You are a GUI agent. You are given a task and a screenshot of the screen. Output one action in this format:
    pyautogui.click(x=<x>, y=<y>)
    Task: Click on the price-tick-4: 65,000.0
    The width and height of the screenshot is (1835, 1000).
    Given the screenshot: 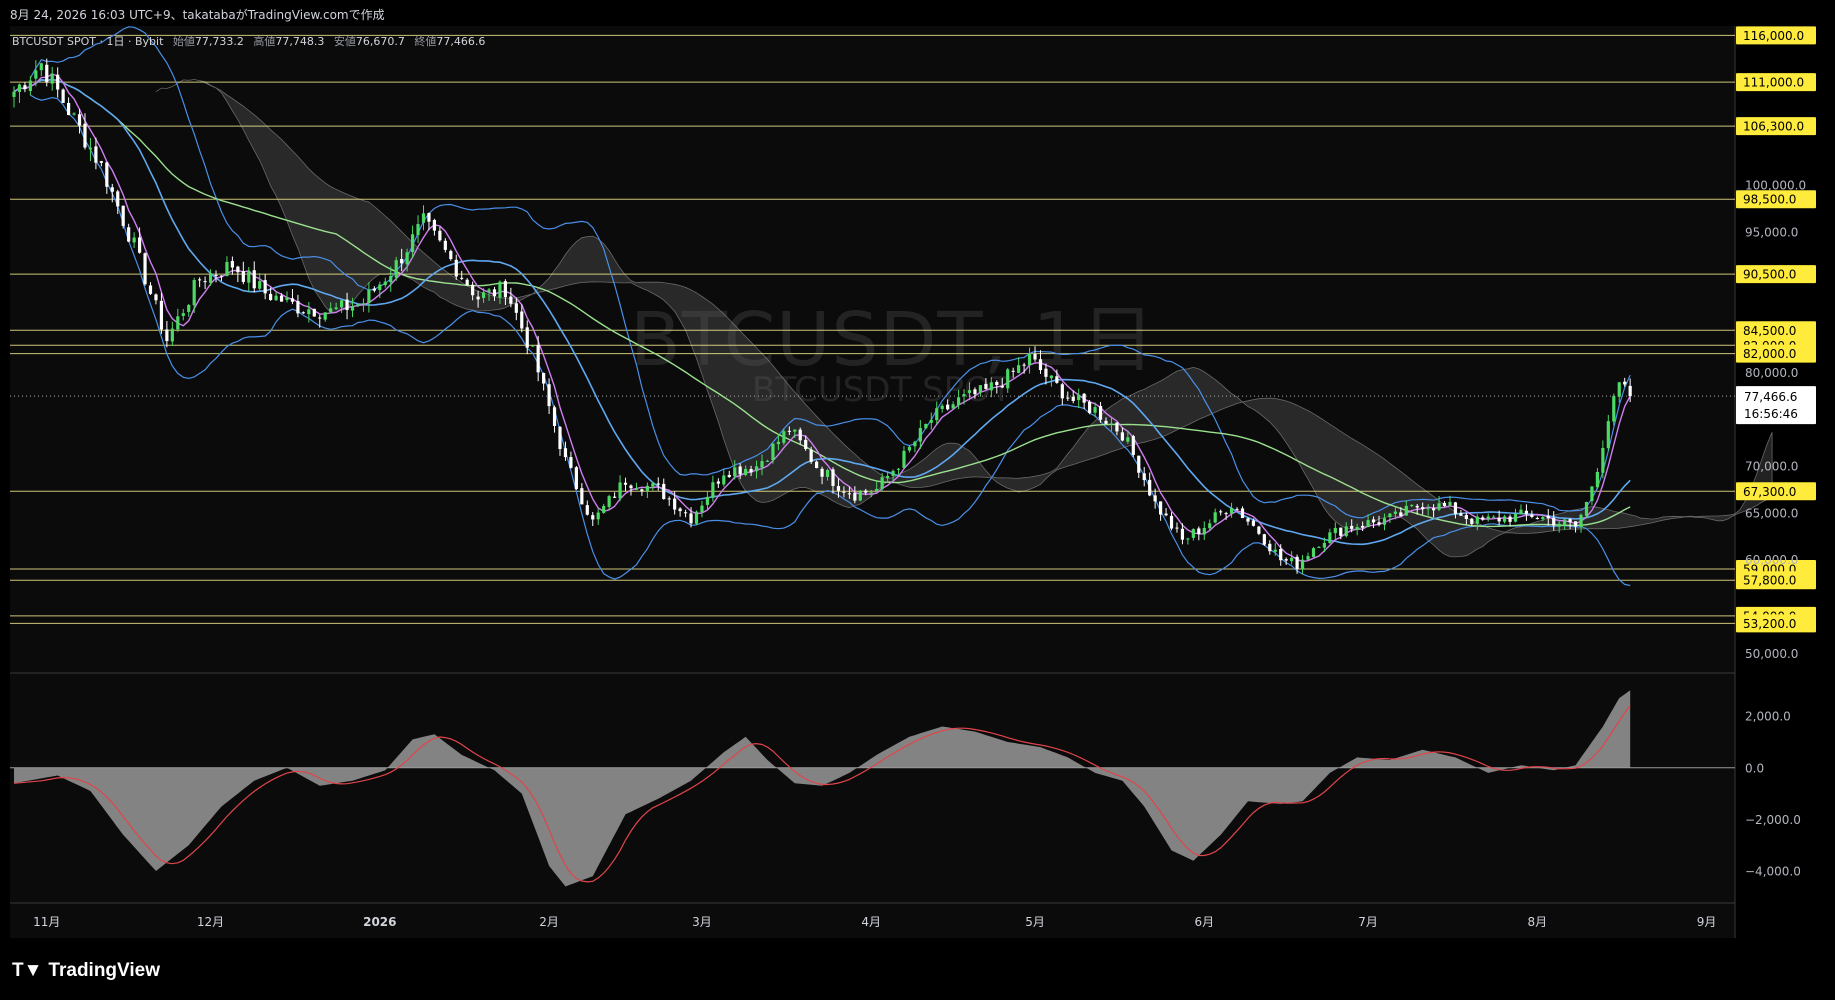 What is the action you would take?
    pyautogui.click(x=1771, y=513)
    